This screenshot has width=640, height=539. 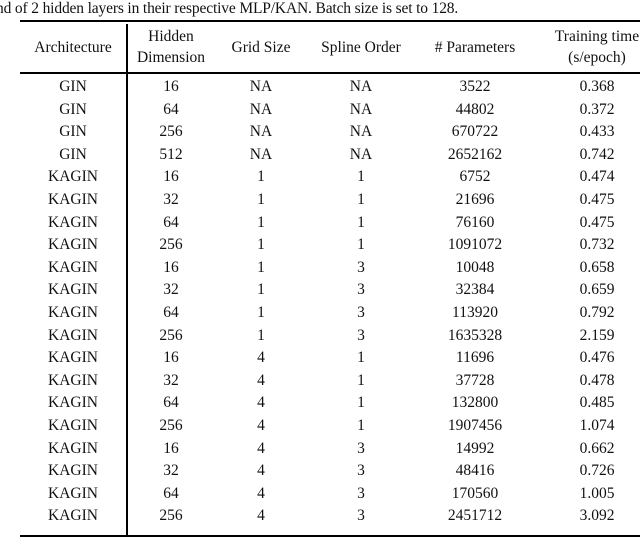 What do you see at coordinates (475, 471) in the screenshot?
I see `cell-parameters: 48416` at bounding box center [475, 471].